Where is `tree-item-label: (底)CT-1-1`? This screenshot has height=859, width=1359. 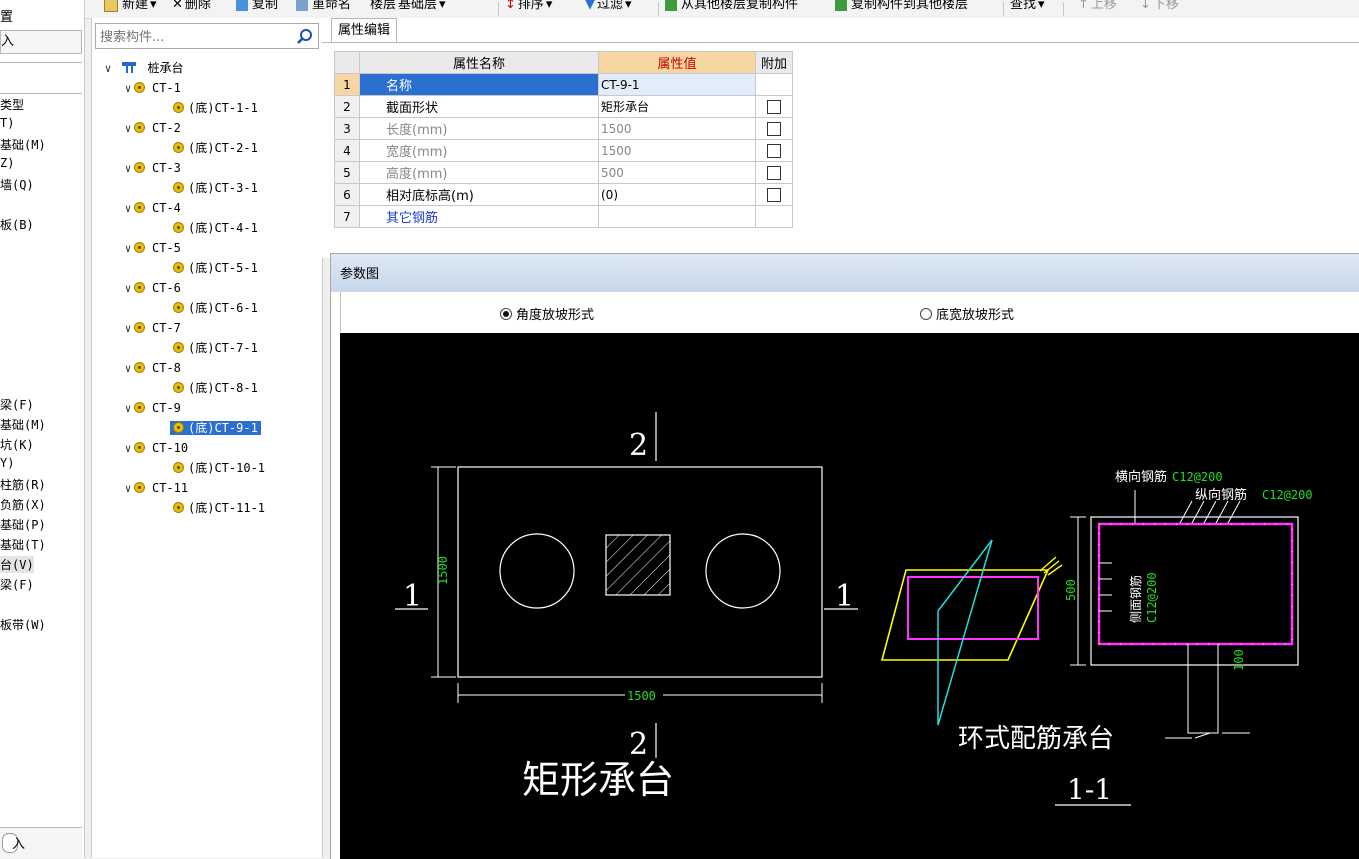
tree-item-label: (底)CT-1-1 is located at coordinates (215, 108).